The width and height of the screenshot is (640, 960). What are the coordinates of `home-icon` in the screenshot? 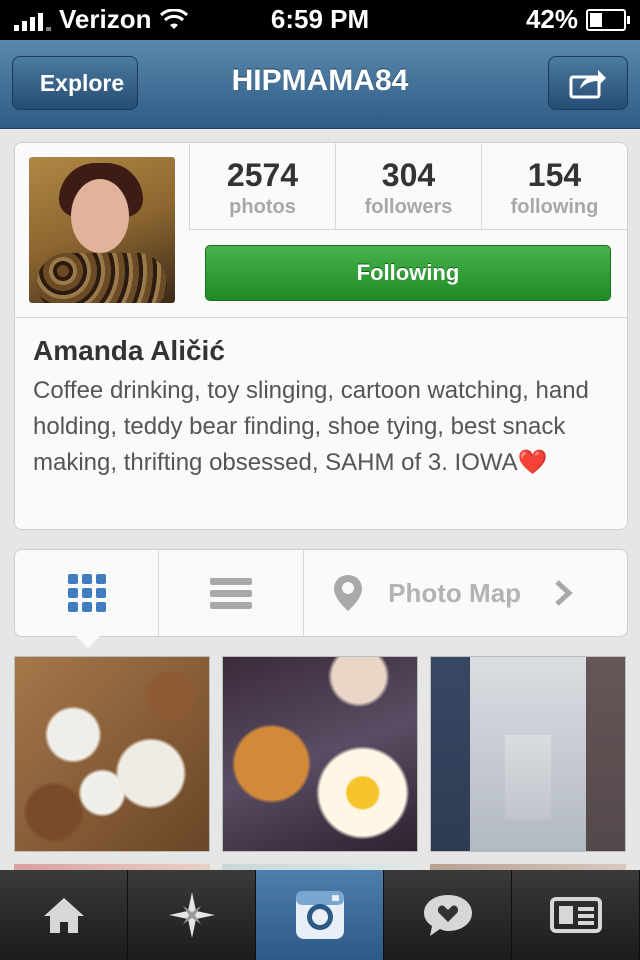 It's located at (63, 915).